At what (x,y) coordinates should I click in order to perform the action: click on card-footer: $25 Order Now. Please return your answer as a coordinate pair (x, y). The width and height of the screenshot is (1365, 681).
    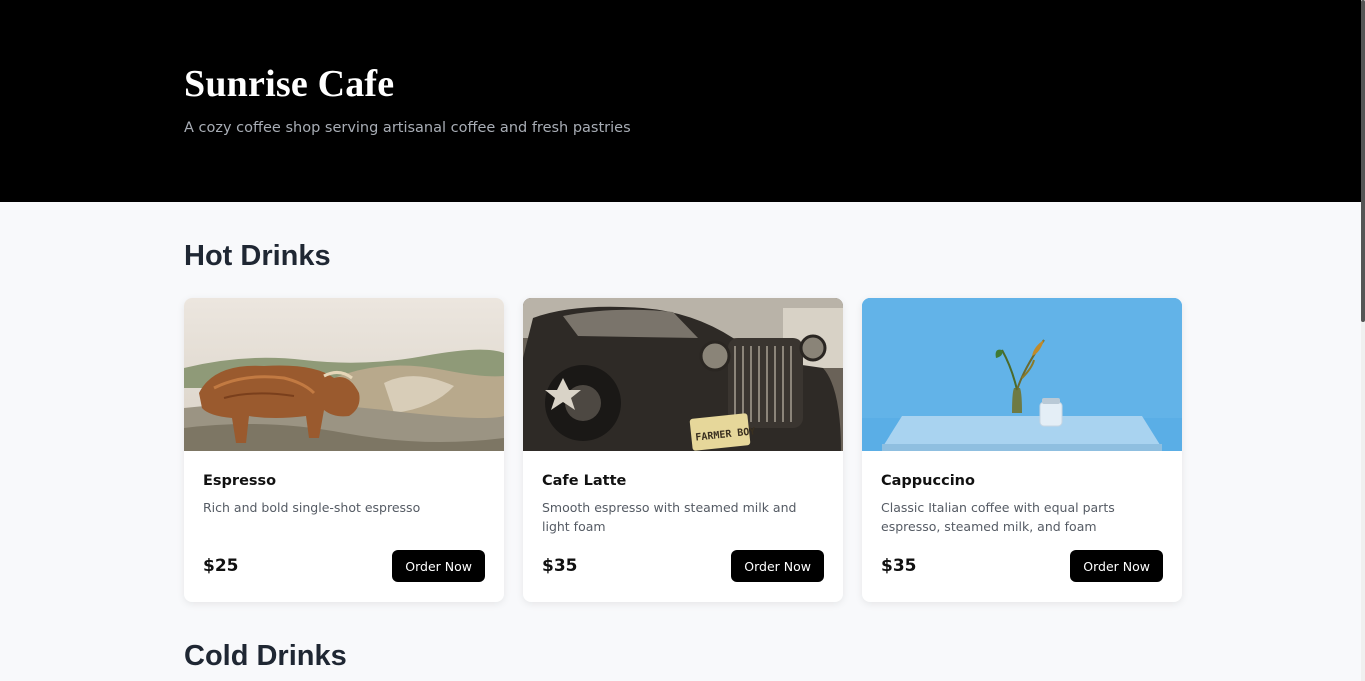
    Looking at the image, I should click on (344, 566).